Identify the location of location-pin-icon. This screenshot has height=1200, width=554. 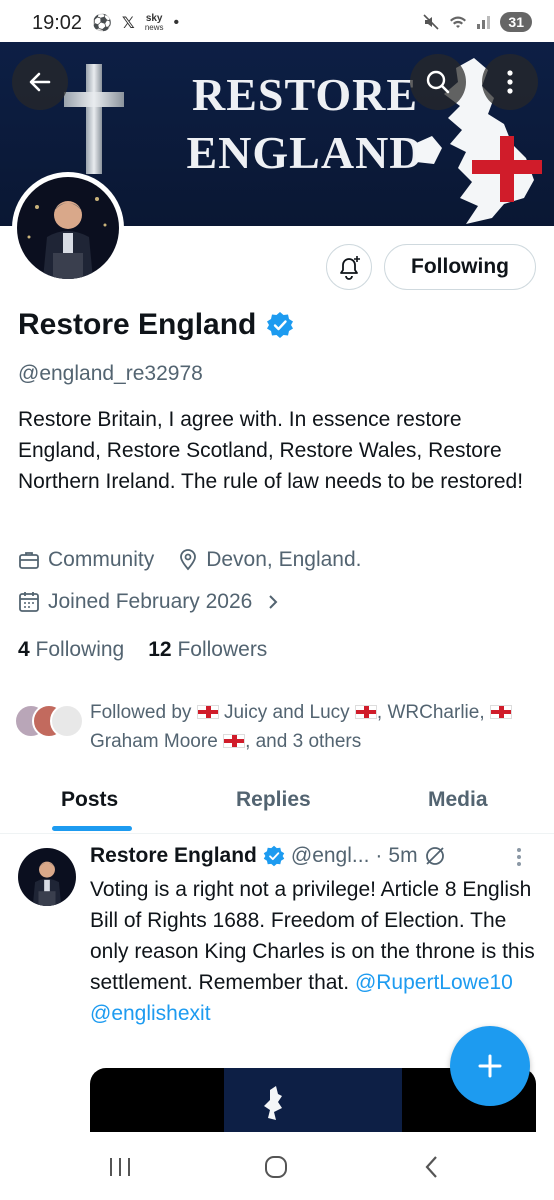
(188, 560).